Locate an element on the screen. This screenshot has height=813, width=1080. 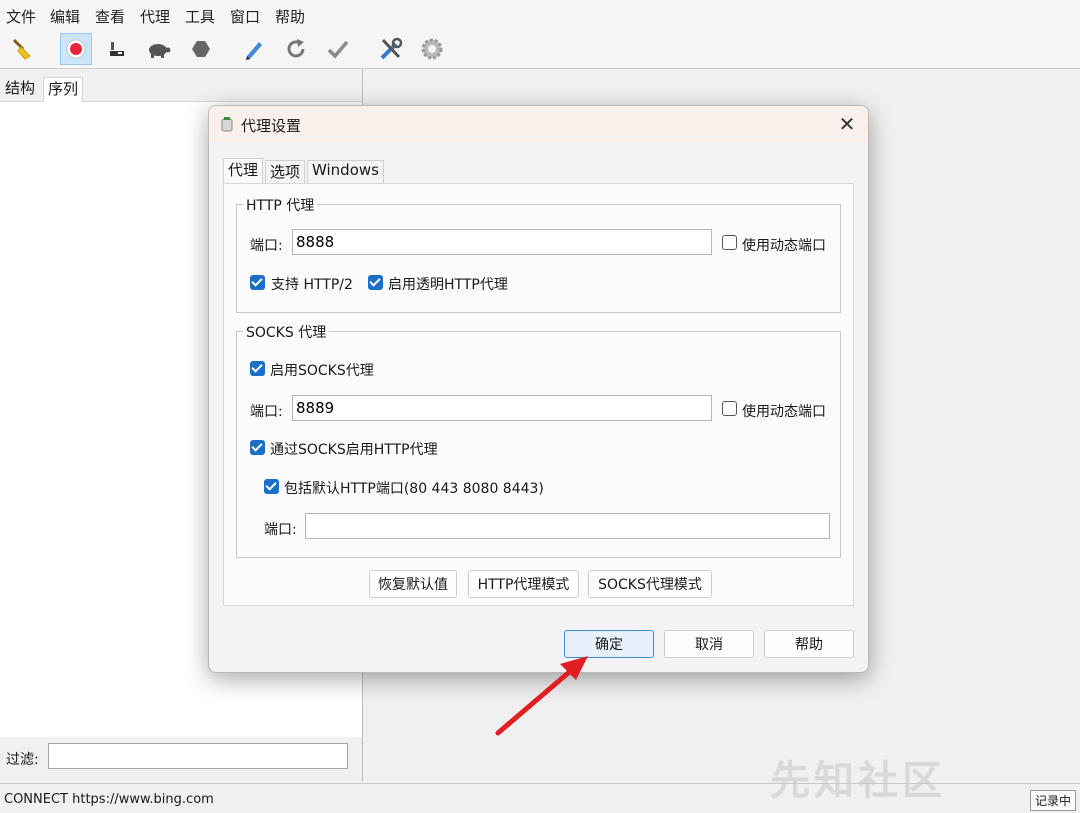
filter-row: 过滤: is located at coordinates (181, 759).